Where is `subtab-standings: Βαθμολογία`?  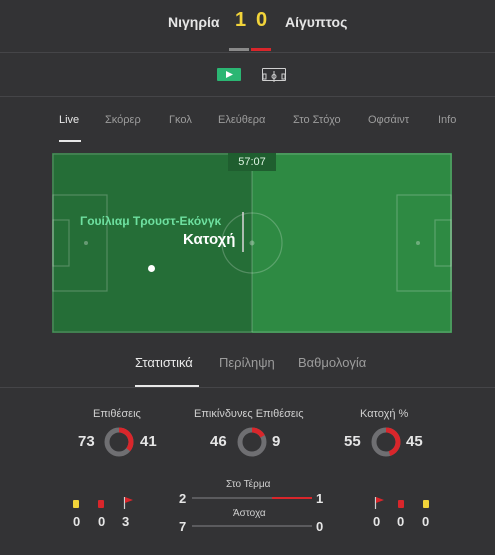 subtab-standings: Βαθμολογία is located at coordinates (332, 362).